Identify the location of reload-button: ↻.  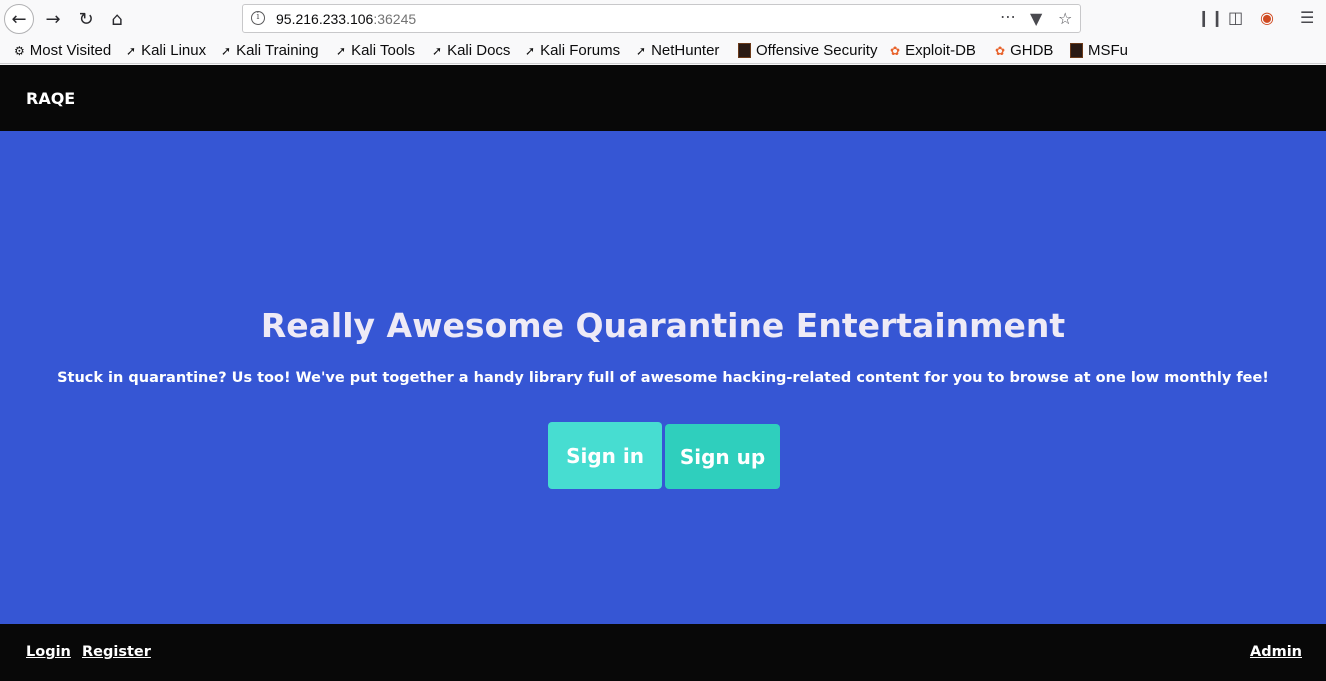
(86, 19).